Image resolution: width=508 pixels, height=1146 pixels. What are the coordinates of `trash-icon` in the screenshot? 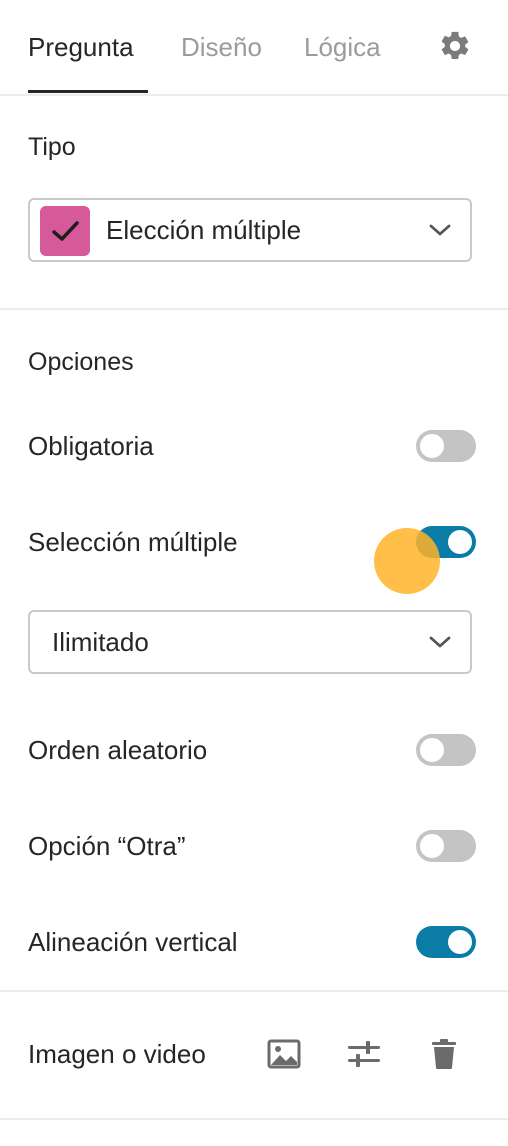 It's located at (444, 1054).